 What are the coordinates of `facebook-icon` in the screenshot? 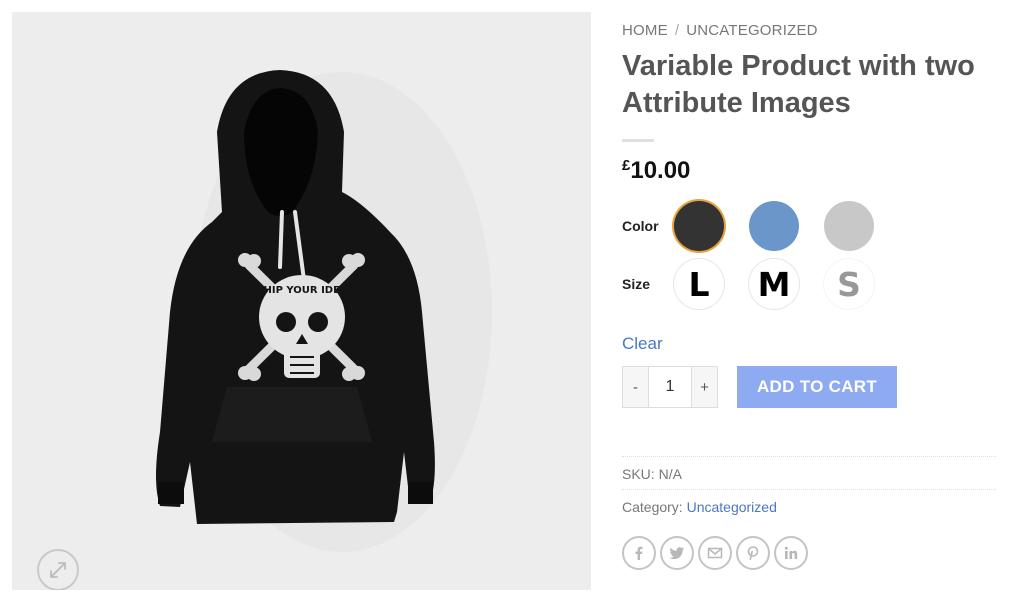 It's located at (639, 553).